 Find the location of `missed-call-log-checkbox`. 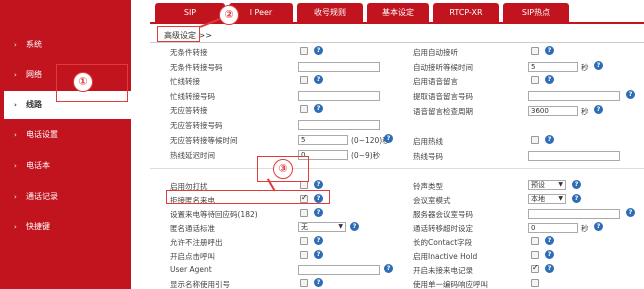

missed-call-log-checkbox is located at coordinates (535, 268).